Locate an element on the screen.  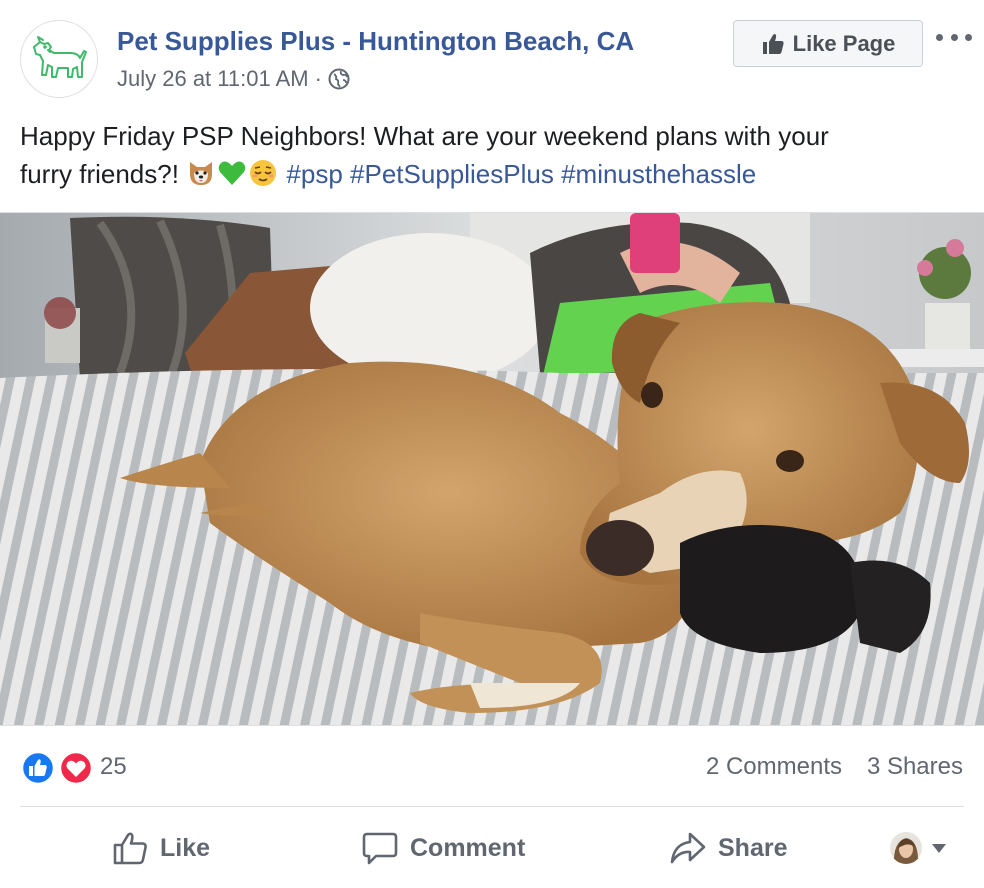
green-heart-emoji is located at coordinates (232, 173).